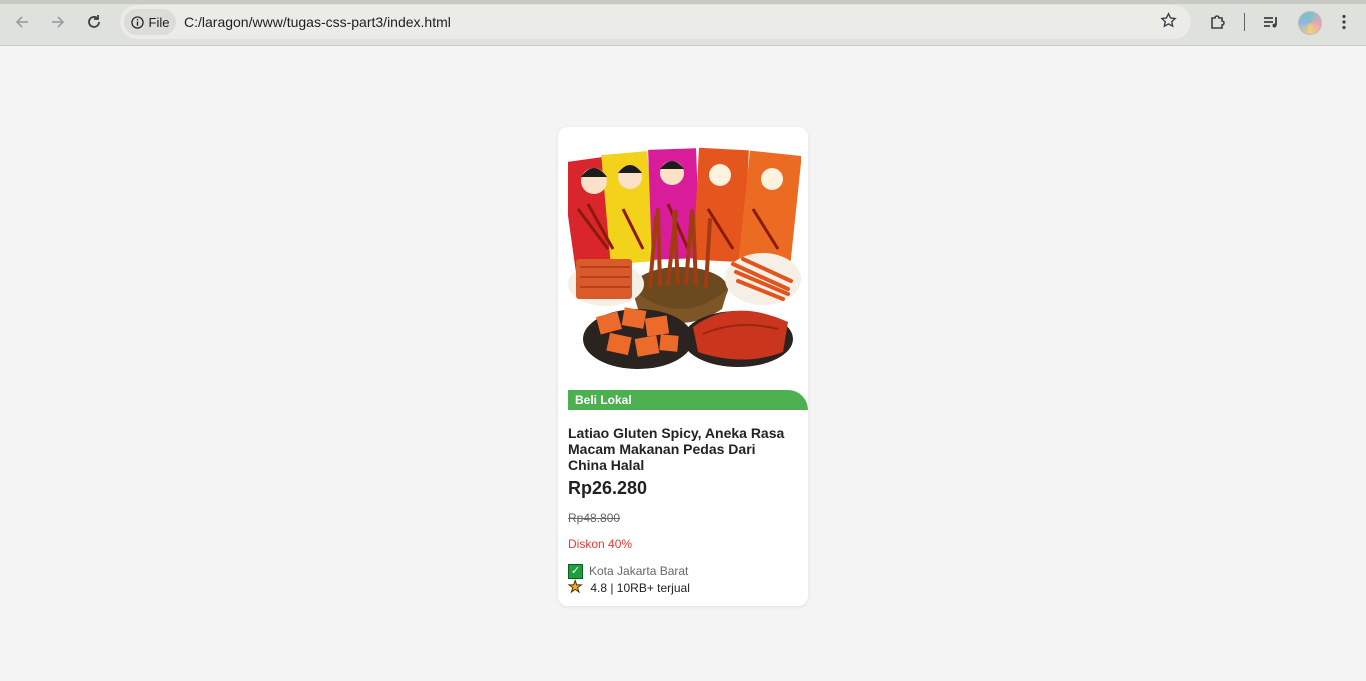 This screenshot has width=1366, height=681. I want to click on arrow-right-icon, so click(58, 22).